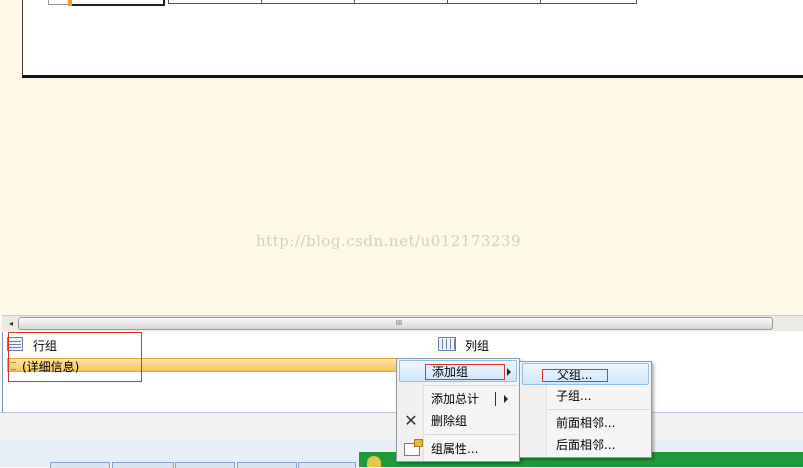 Image resolution: width=803 pixels, height=468 pixels. Describe the element at coordinates (477, 346) in the screenshot. I see `column-groups-title: 列组` at that location.